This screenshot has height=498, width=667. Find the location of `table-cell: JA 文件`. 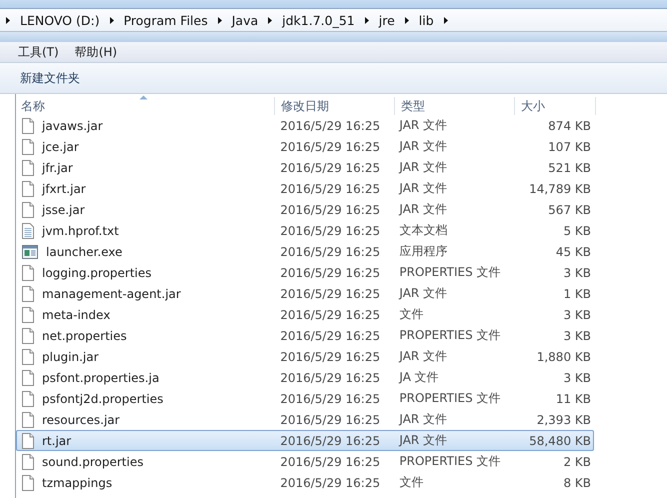

table-cell: JA 文件 is located at coordinates (419, 377).